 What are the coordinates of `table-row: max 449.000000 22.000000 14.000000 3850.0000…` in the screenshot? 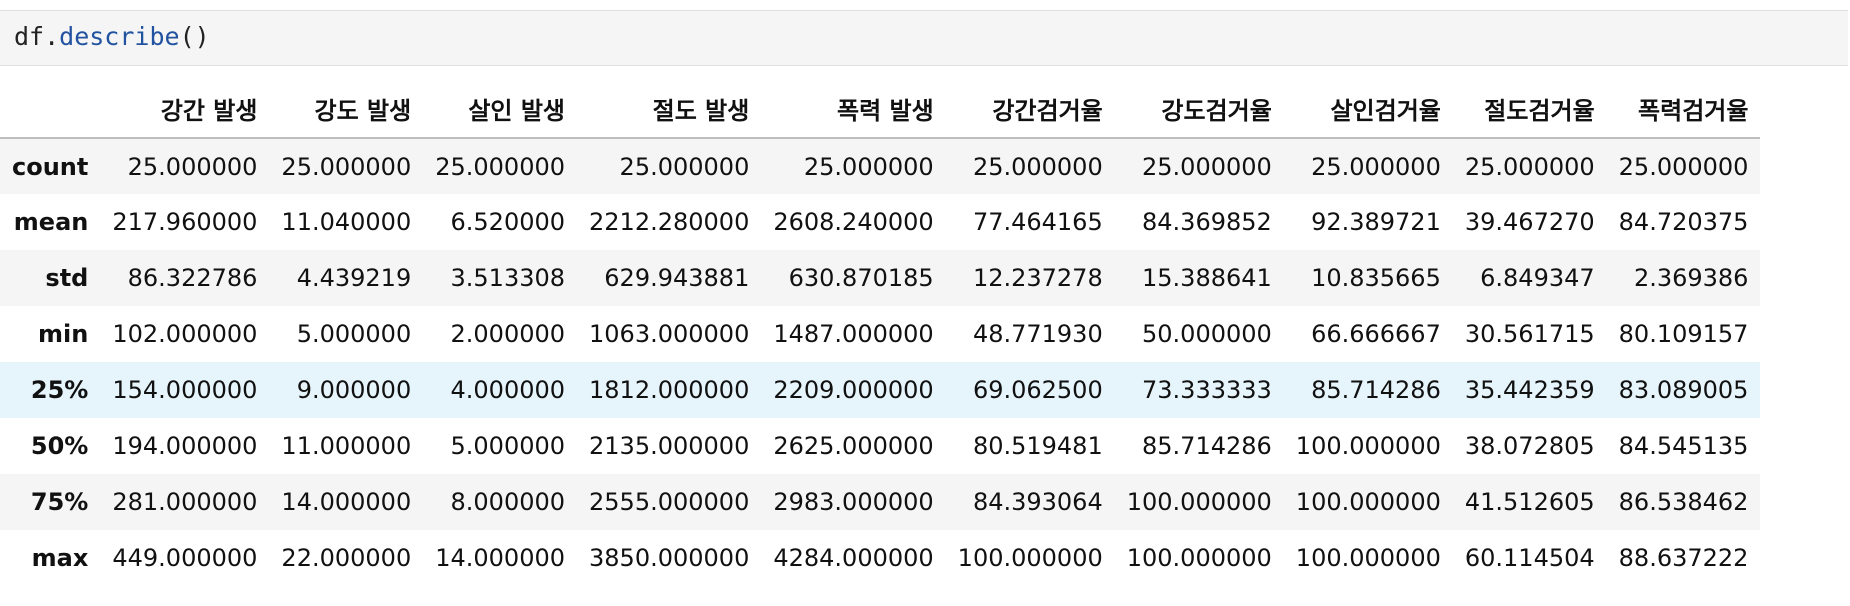 It's located at (880, 558).